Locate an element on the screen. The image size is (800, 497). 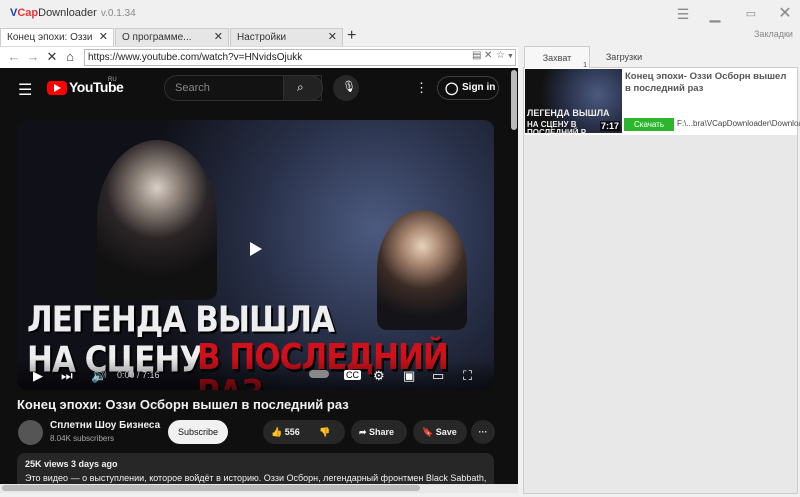
tab-settings: Настройки ✕ is located at coordinates (286, 37).